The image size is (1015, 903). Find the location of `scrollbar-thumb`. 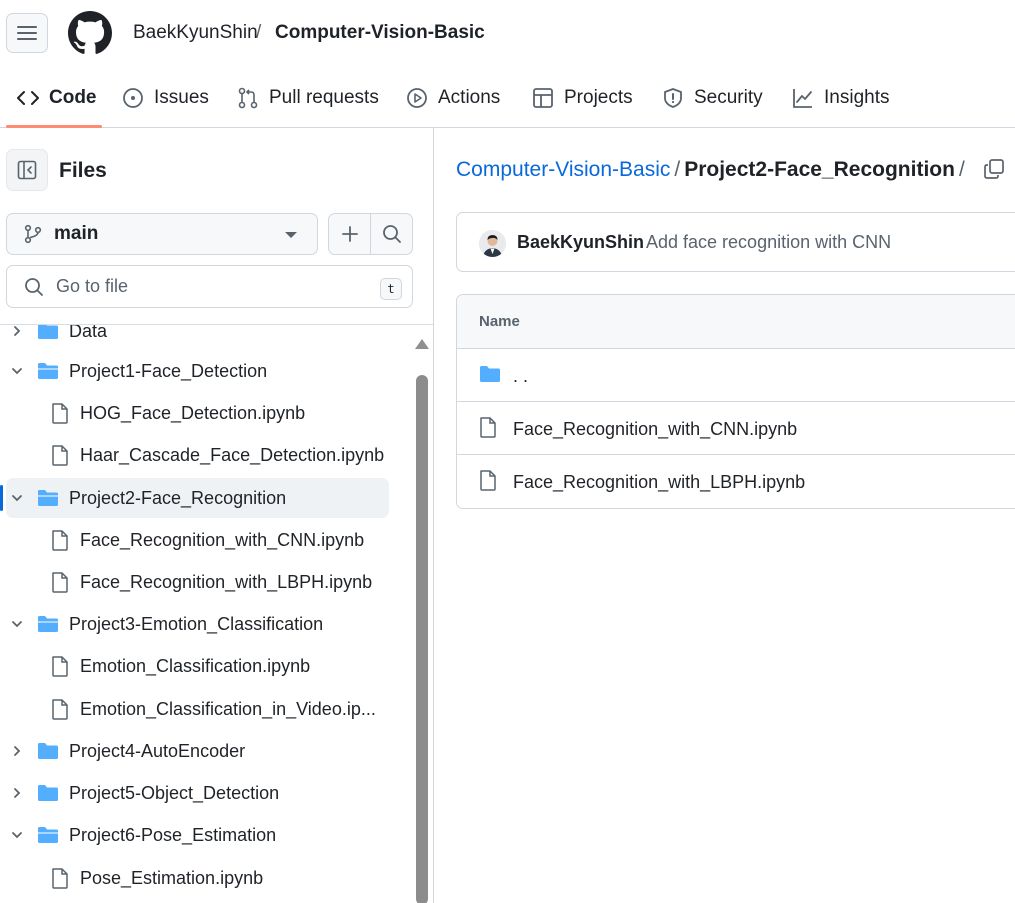

scrollbar-thumb is located at coordinates (422, 639).